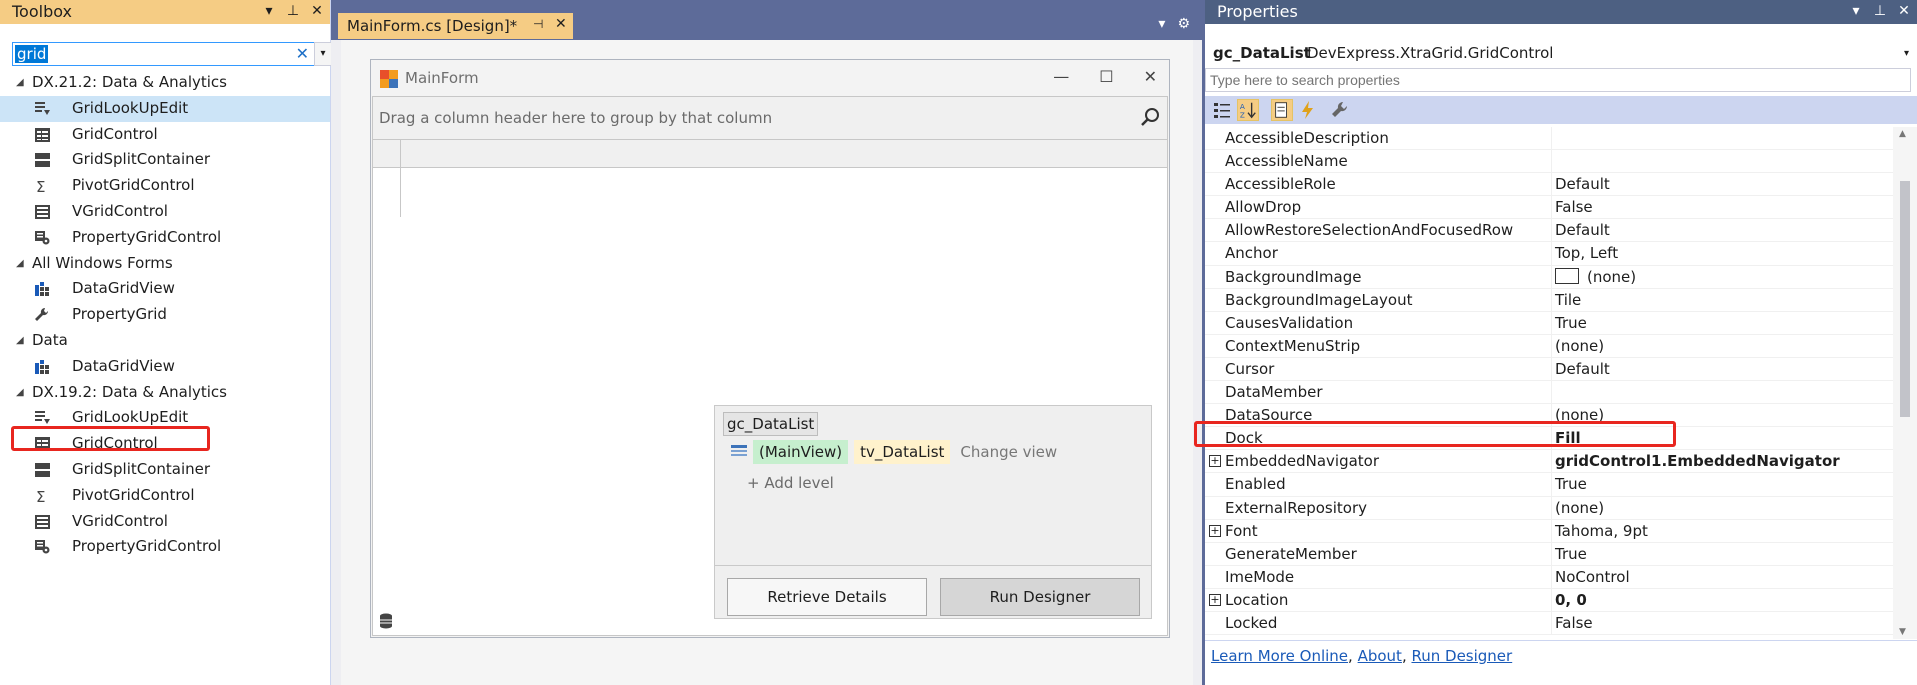 This screenshot has width=1917, height=685. Describe the element at coordinates (1721, 531) in the screenshot. I see `property-value: Tahoma, 9pt` at that location.